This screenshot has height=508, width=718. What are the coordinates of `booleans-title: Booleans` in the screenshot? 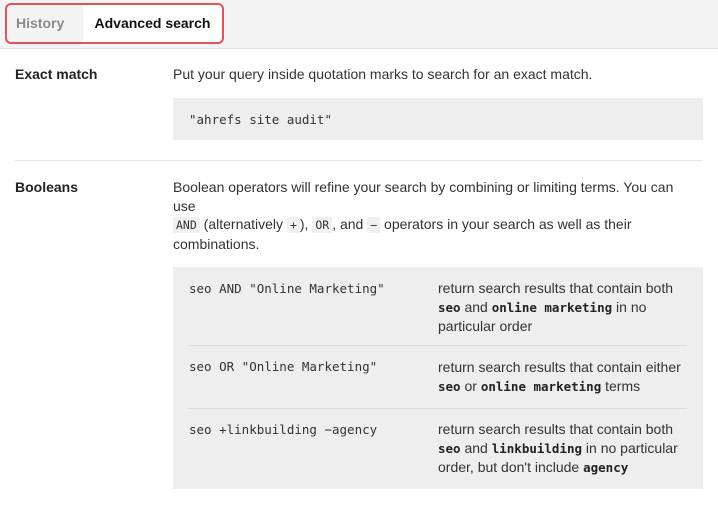 It's located at (47, 187).